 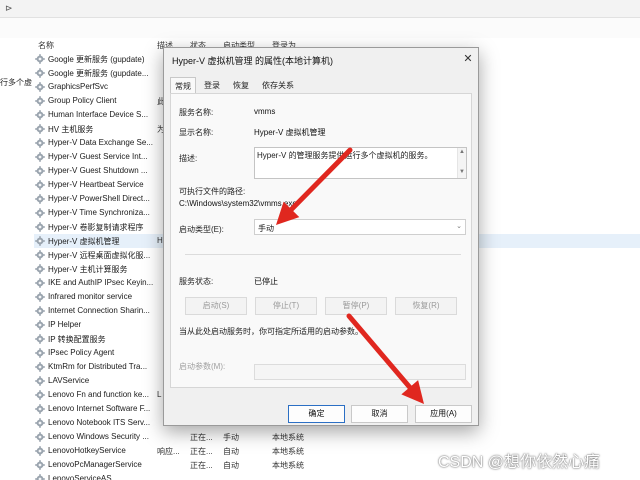 What do you see at coordinates (188, 158) in the screenshot?
I see `description-label: 描述:` at bounding box center [188, 158].